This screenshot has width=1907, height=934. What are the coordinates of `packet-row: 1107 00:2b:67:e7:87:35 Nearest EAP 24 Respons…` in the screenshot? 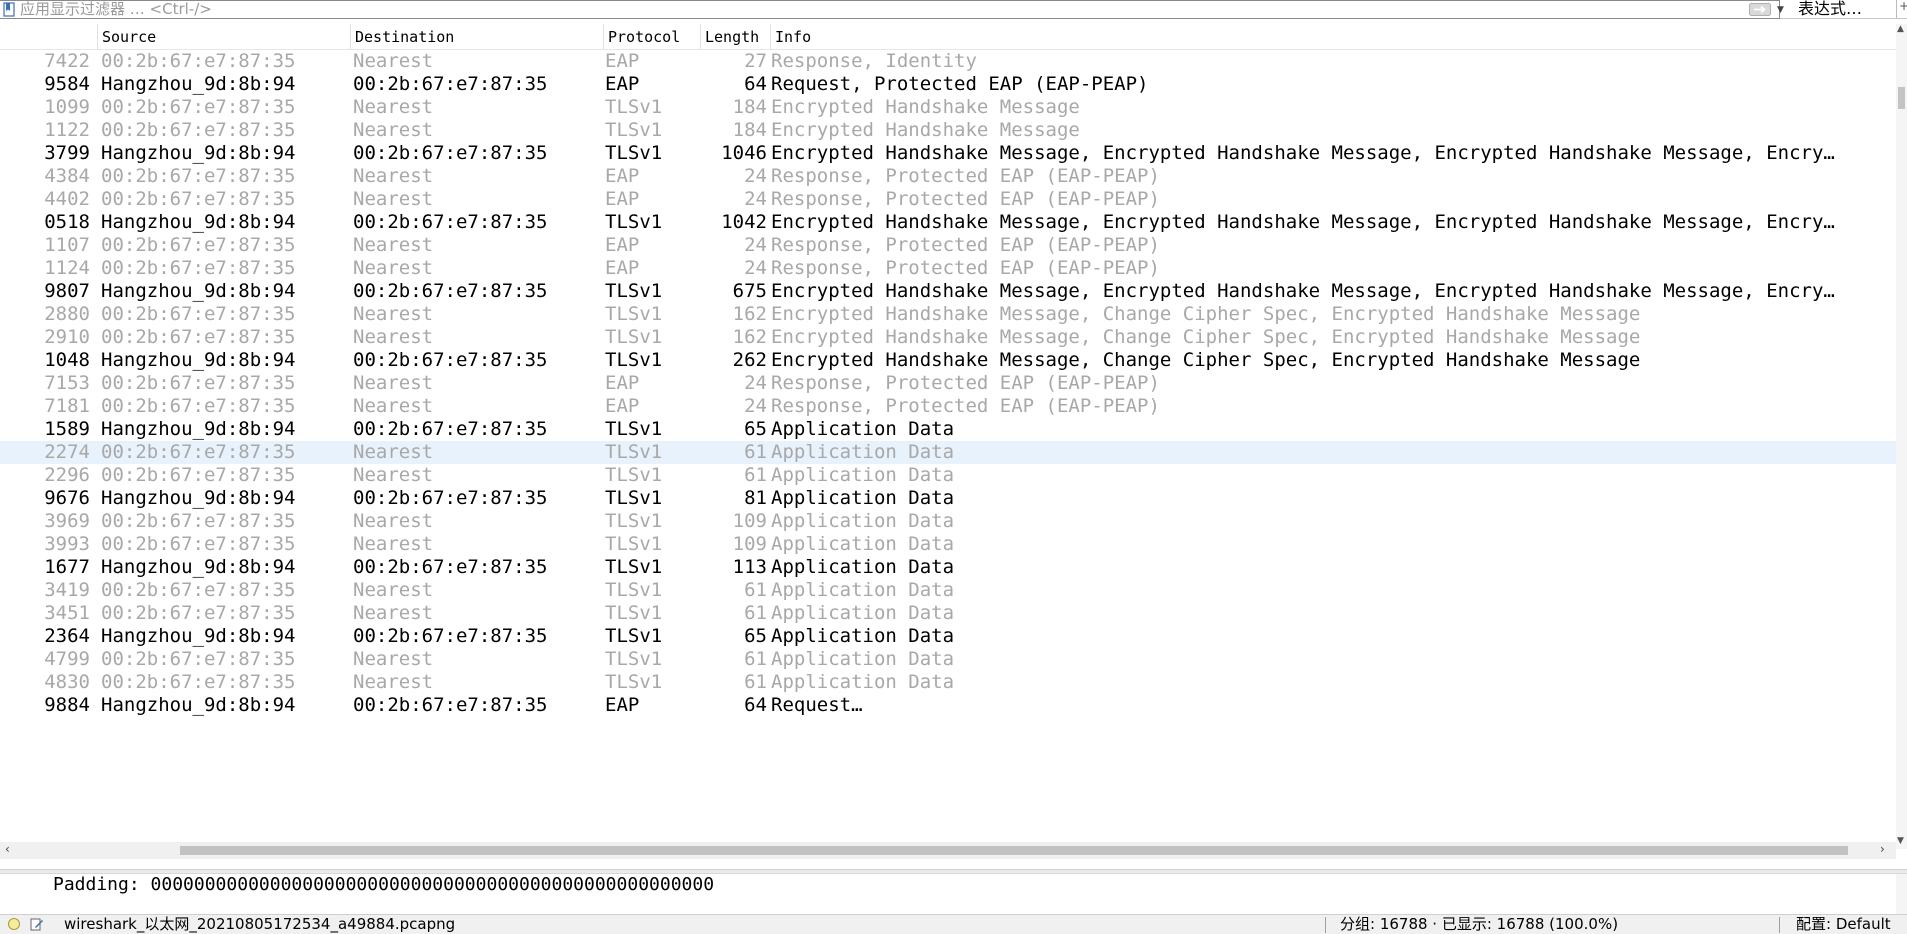 It's located at (948, 245).